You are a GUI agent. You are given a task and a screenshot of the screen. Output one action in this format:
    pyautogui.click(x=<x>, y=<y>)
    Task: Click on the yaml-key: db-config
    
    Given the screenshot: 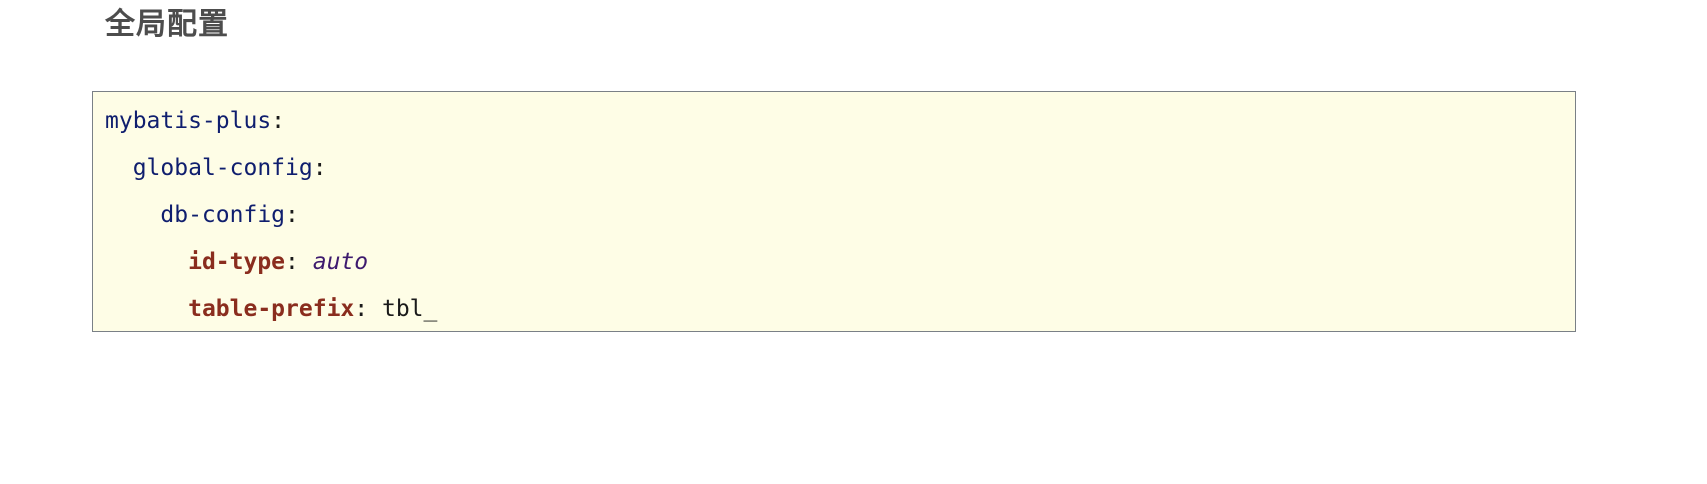 What is the action you would take?
    pyautogui.click(x=223, y=215)
    